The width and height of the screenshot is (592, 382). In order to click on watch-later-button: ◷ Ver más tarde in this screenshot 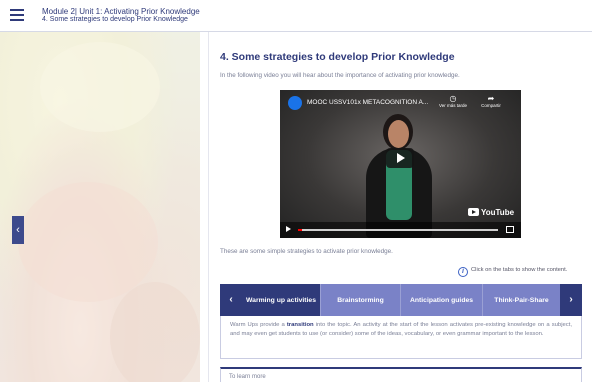, I will do `click(453, 101)`.